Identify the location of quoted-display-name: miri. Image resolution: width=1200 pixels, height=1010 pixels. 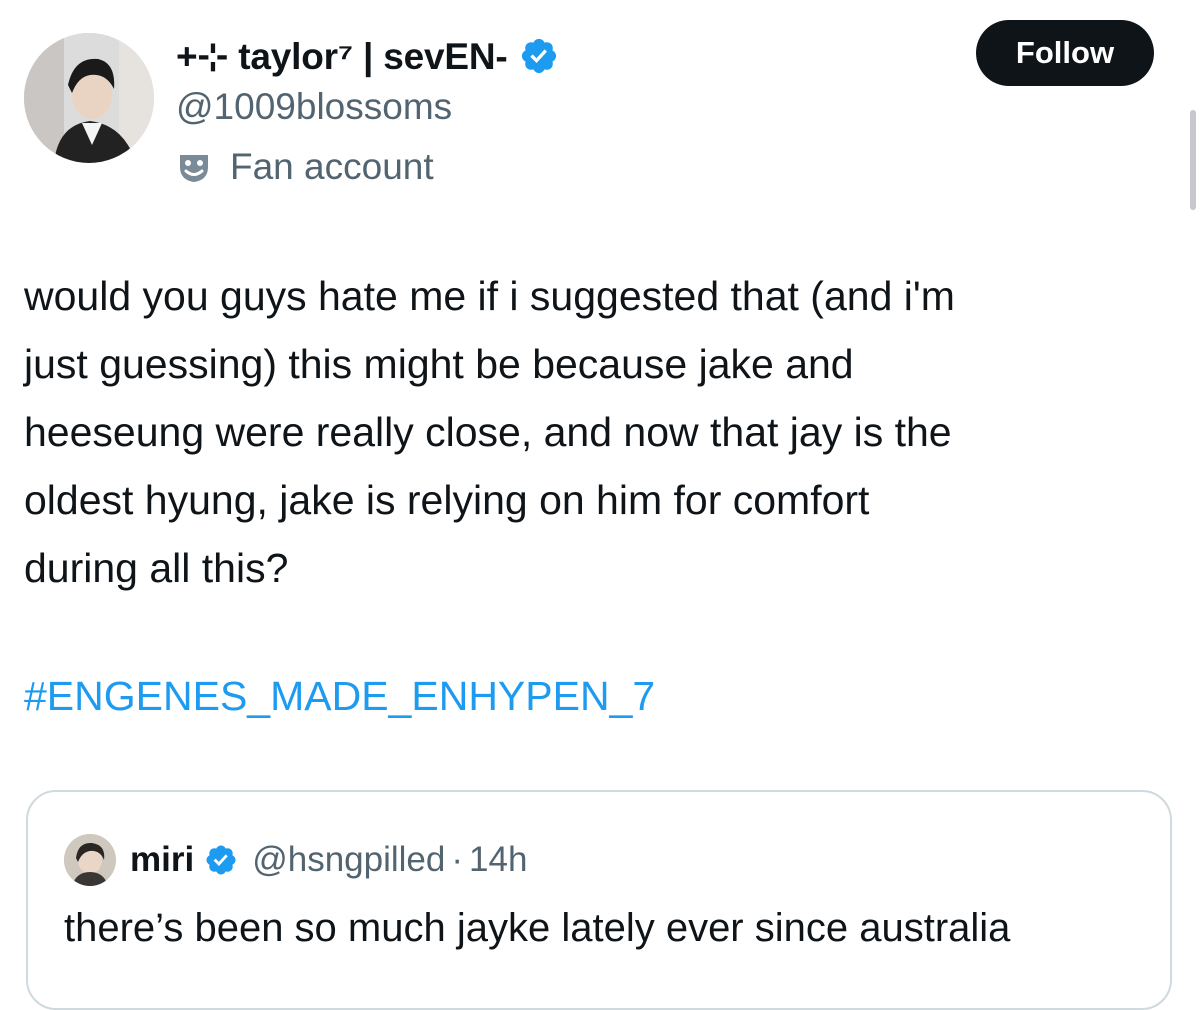
(162, 860).